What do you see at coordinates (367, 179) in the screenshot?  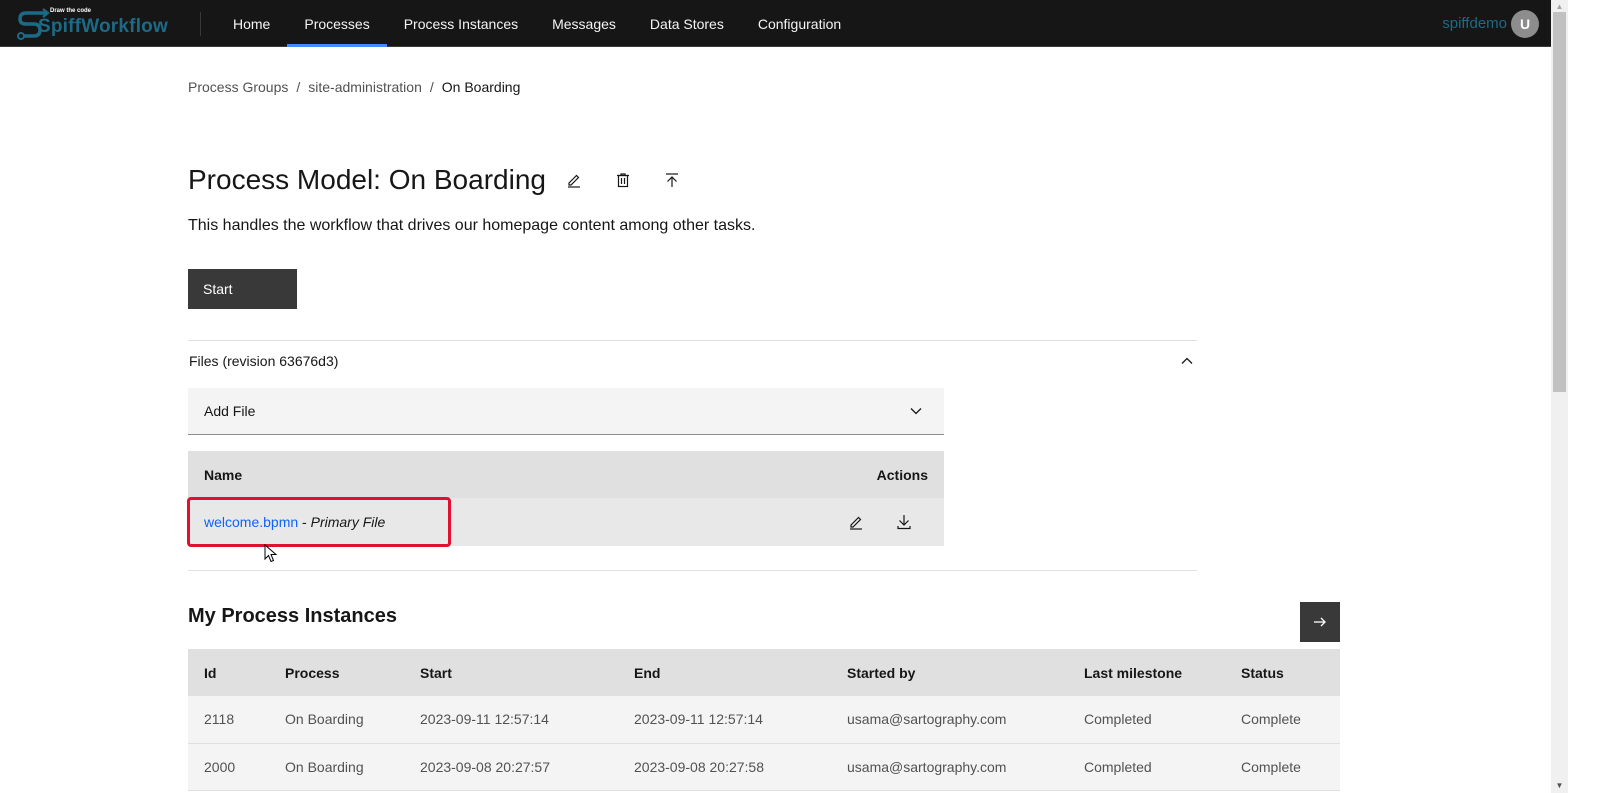 I see `page-title: Process Model: On Boarding` at bounding box center [367, 179].